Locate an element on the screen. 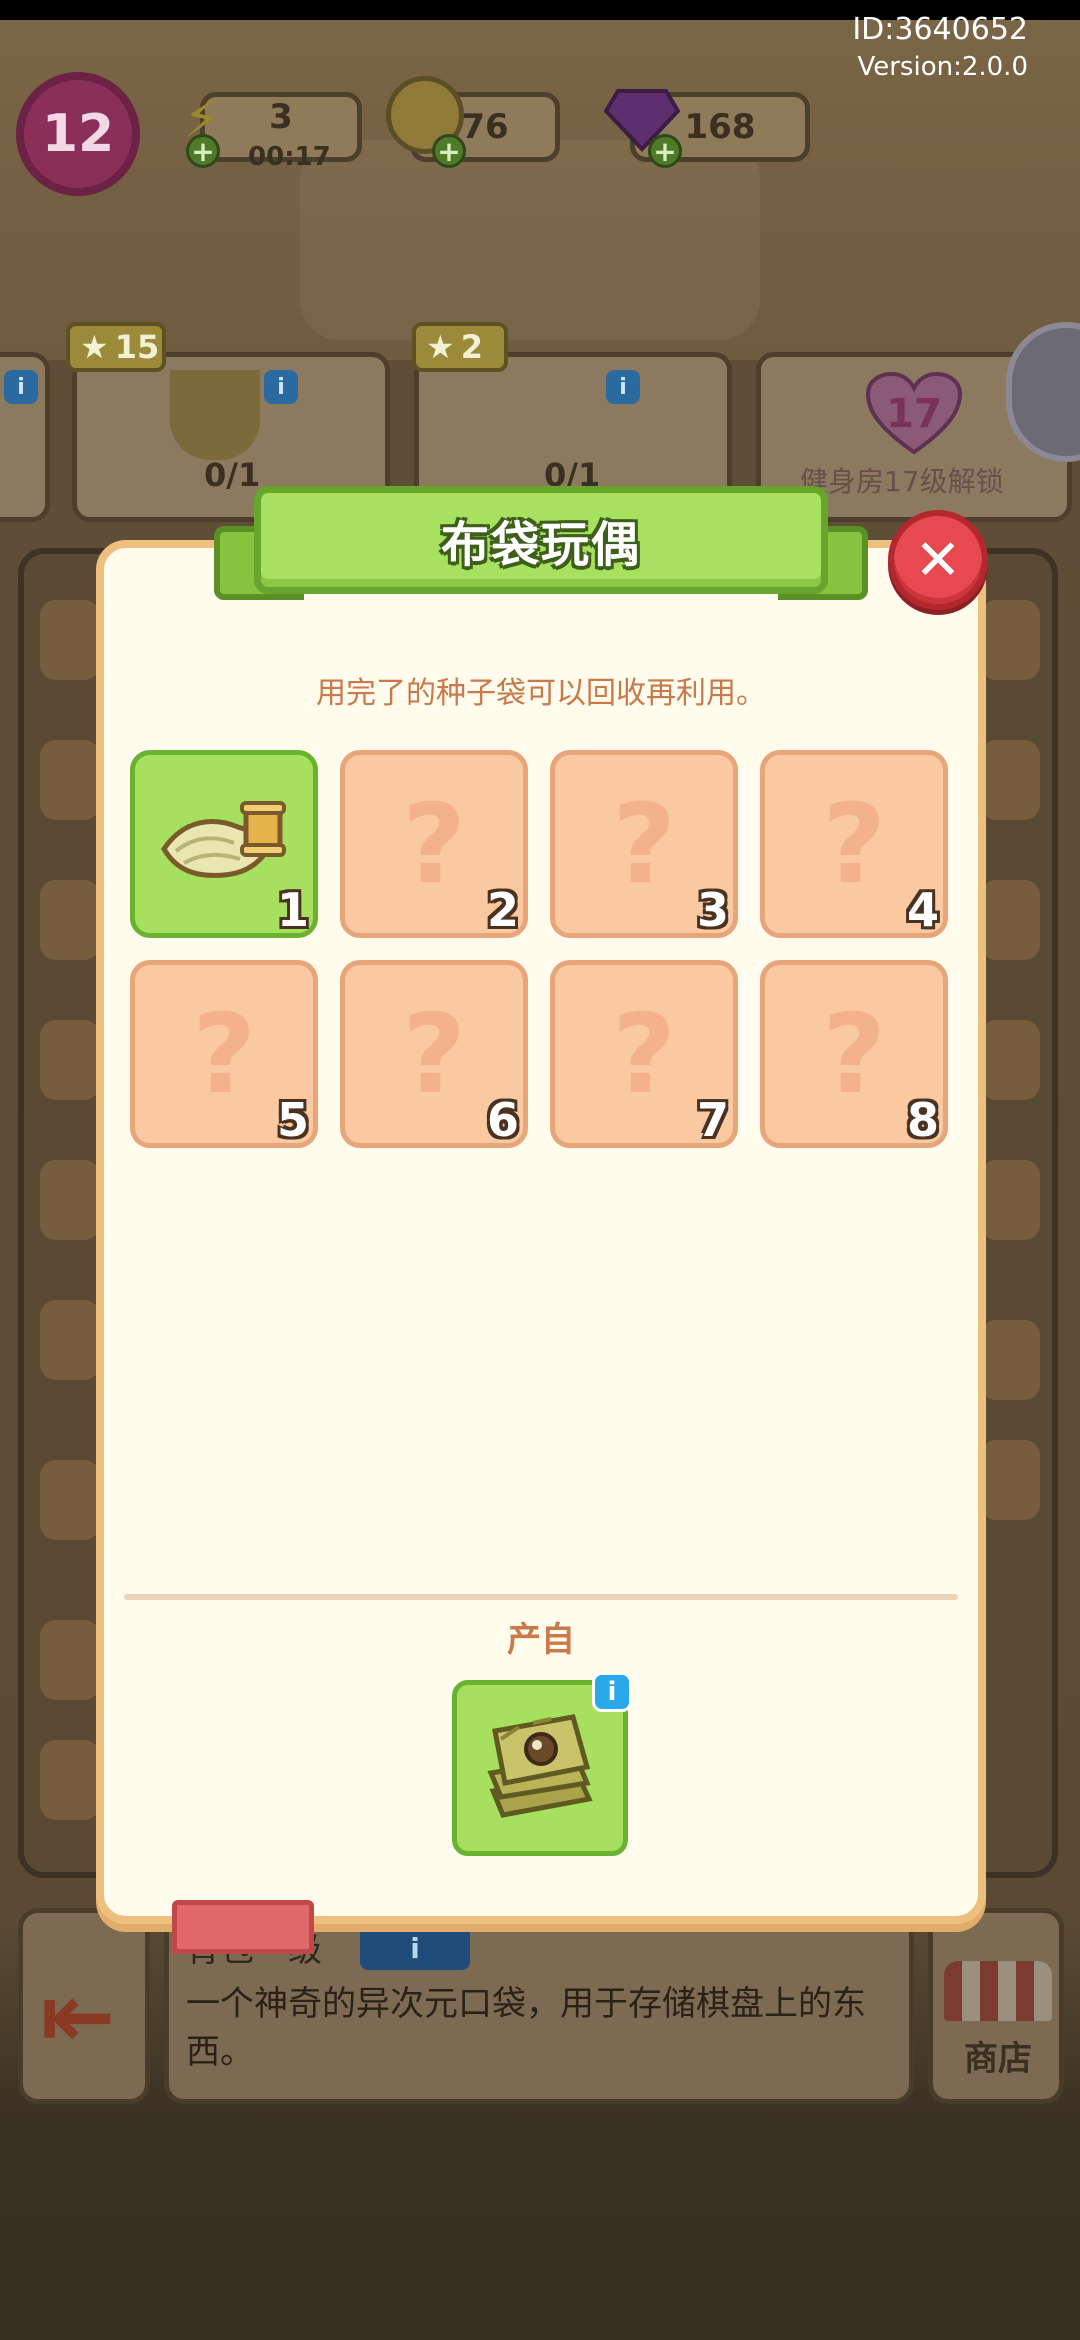  item-number: 6 is located at coordinates (502, 1120).